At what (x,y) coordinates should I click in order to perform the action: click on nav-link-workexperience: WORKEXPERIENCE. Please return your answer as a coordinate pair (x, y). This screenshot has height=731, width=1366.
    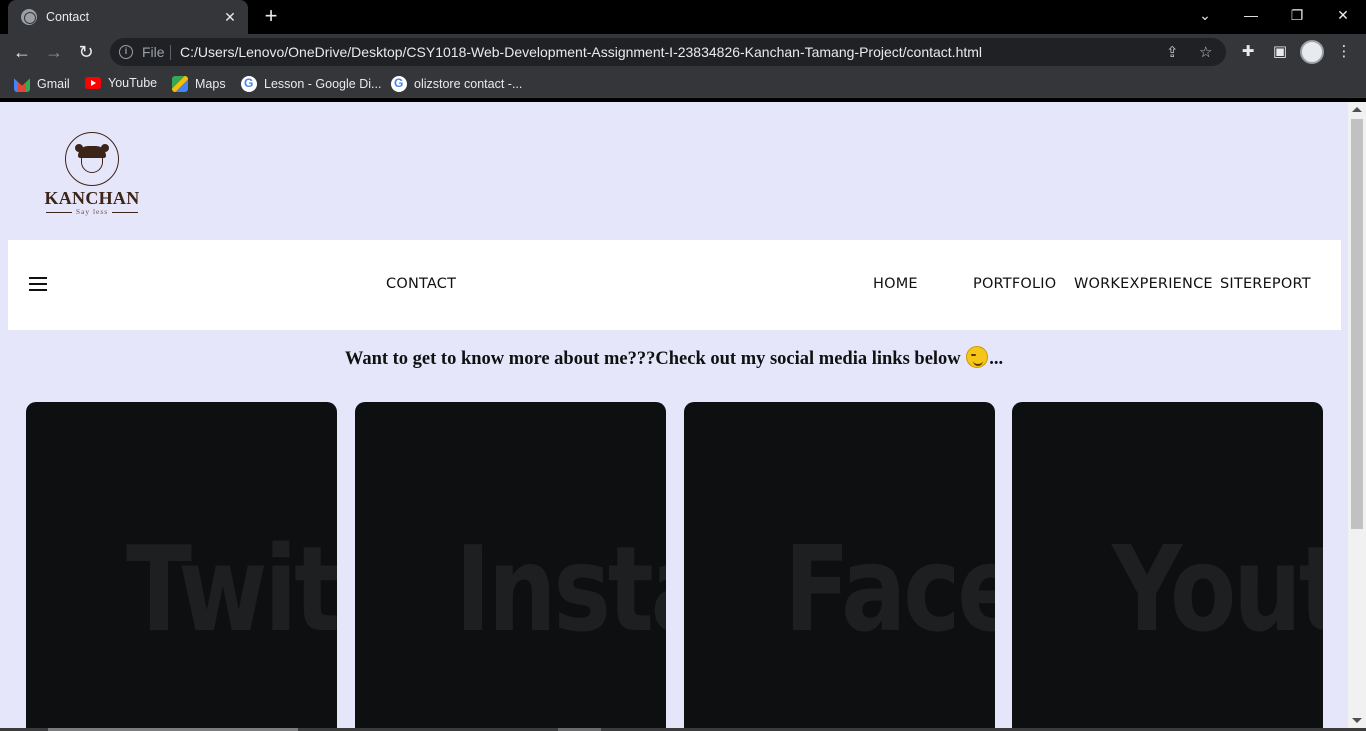
    Looking at the image, I should click on (1143, 284).